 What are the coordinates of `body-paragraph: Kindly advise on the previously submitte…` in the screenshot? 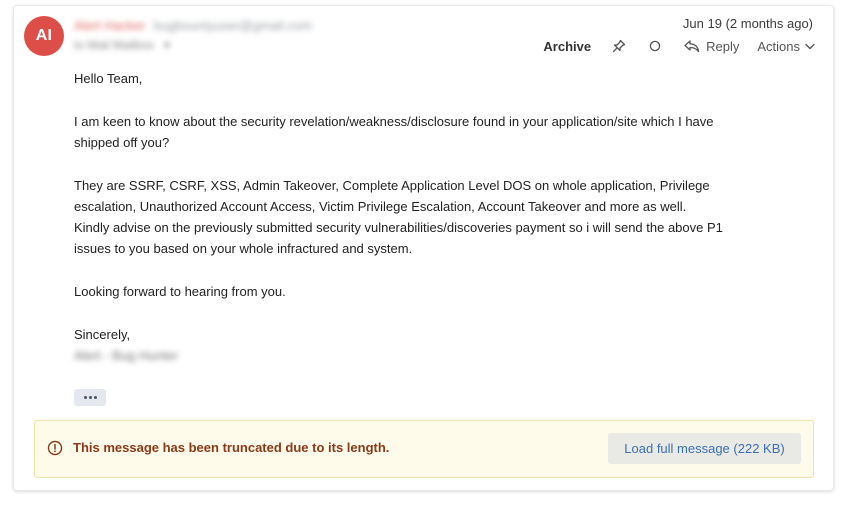 It's located at (398, 238).